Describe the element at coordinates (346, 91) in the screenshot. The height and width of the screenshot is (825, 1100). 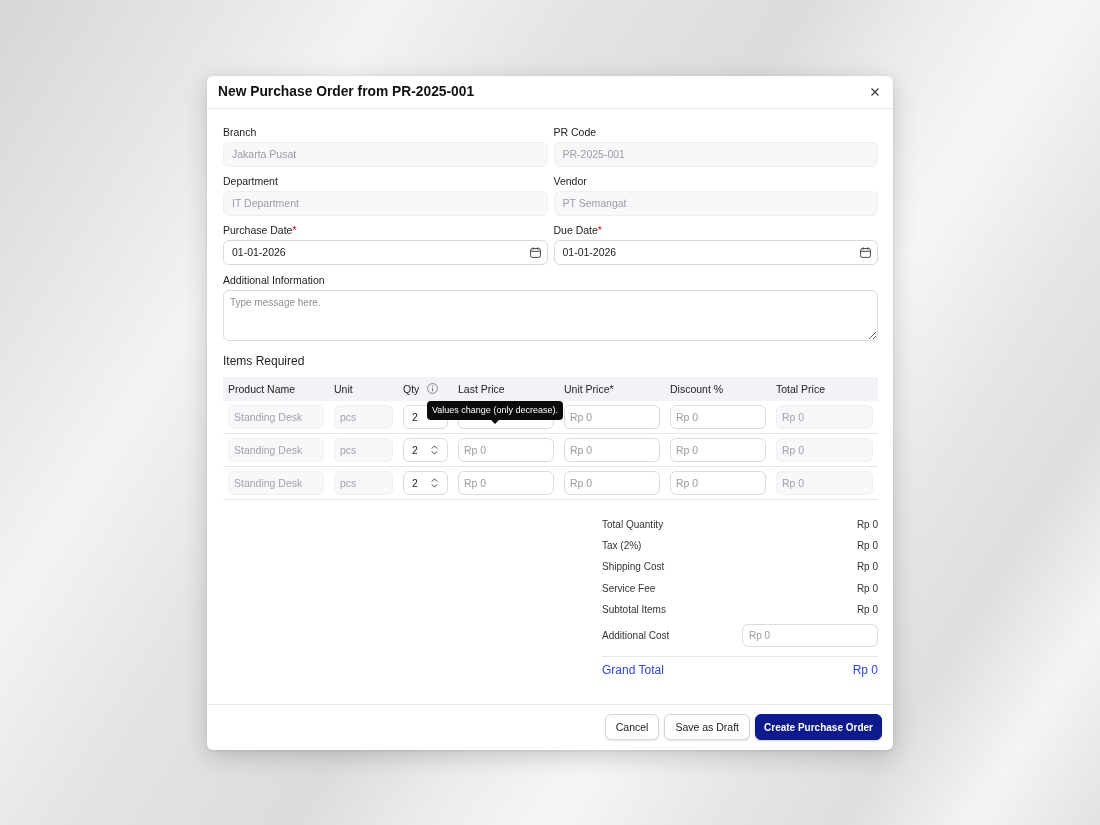
I see `dialog-title: New Purchase Order from PR-2025-001` at that location.